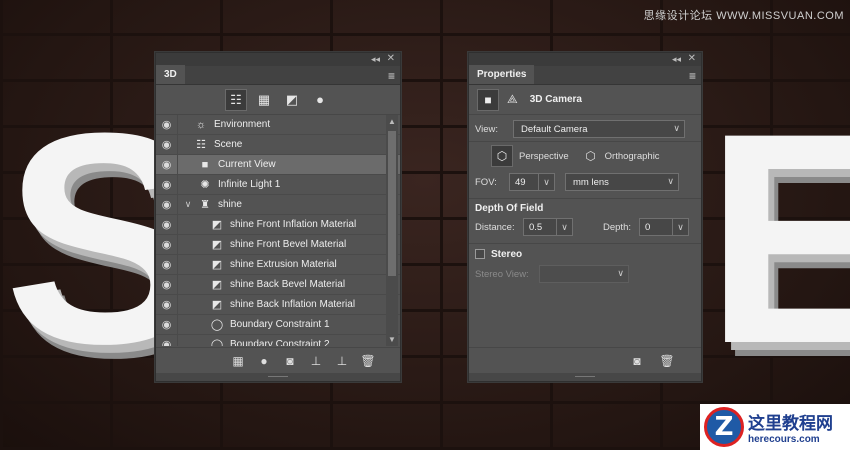 Image resolution: width=850 pixels, height=450 pixels. I want to click on perspective-button: ⬡, so click(502, 156).